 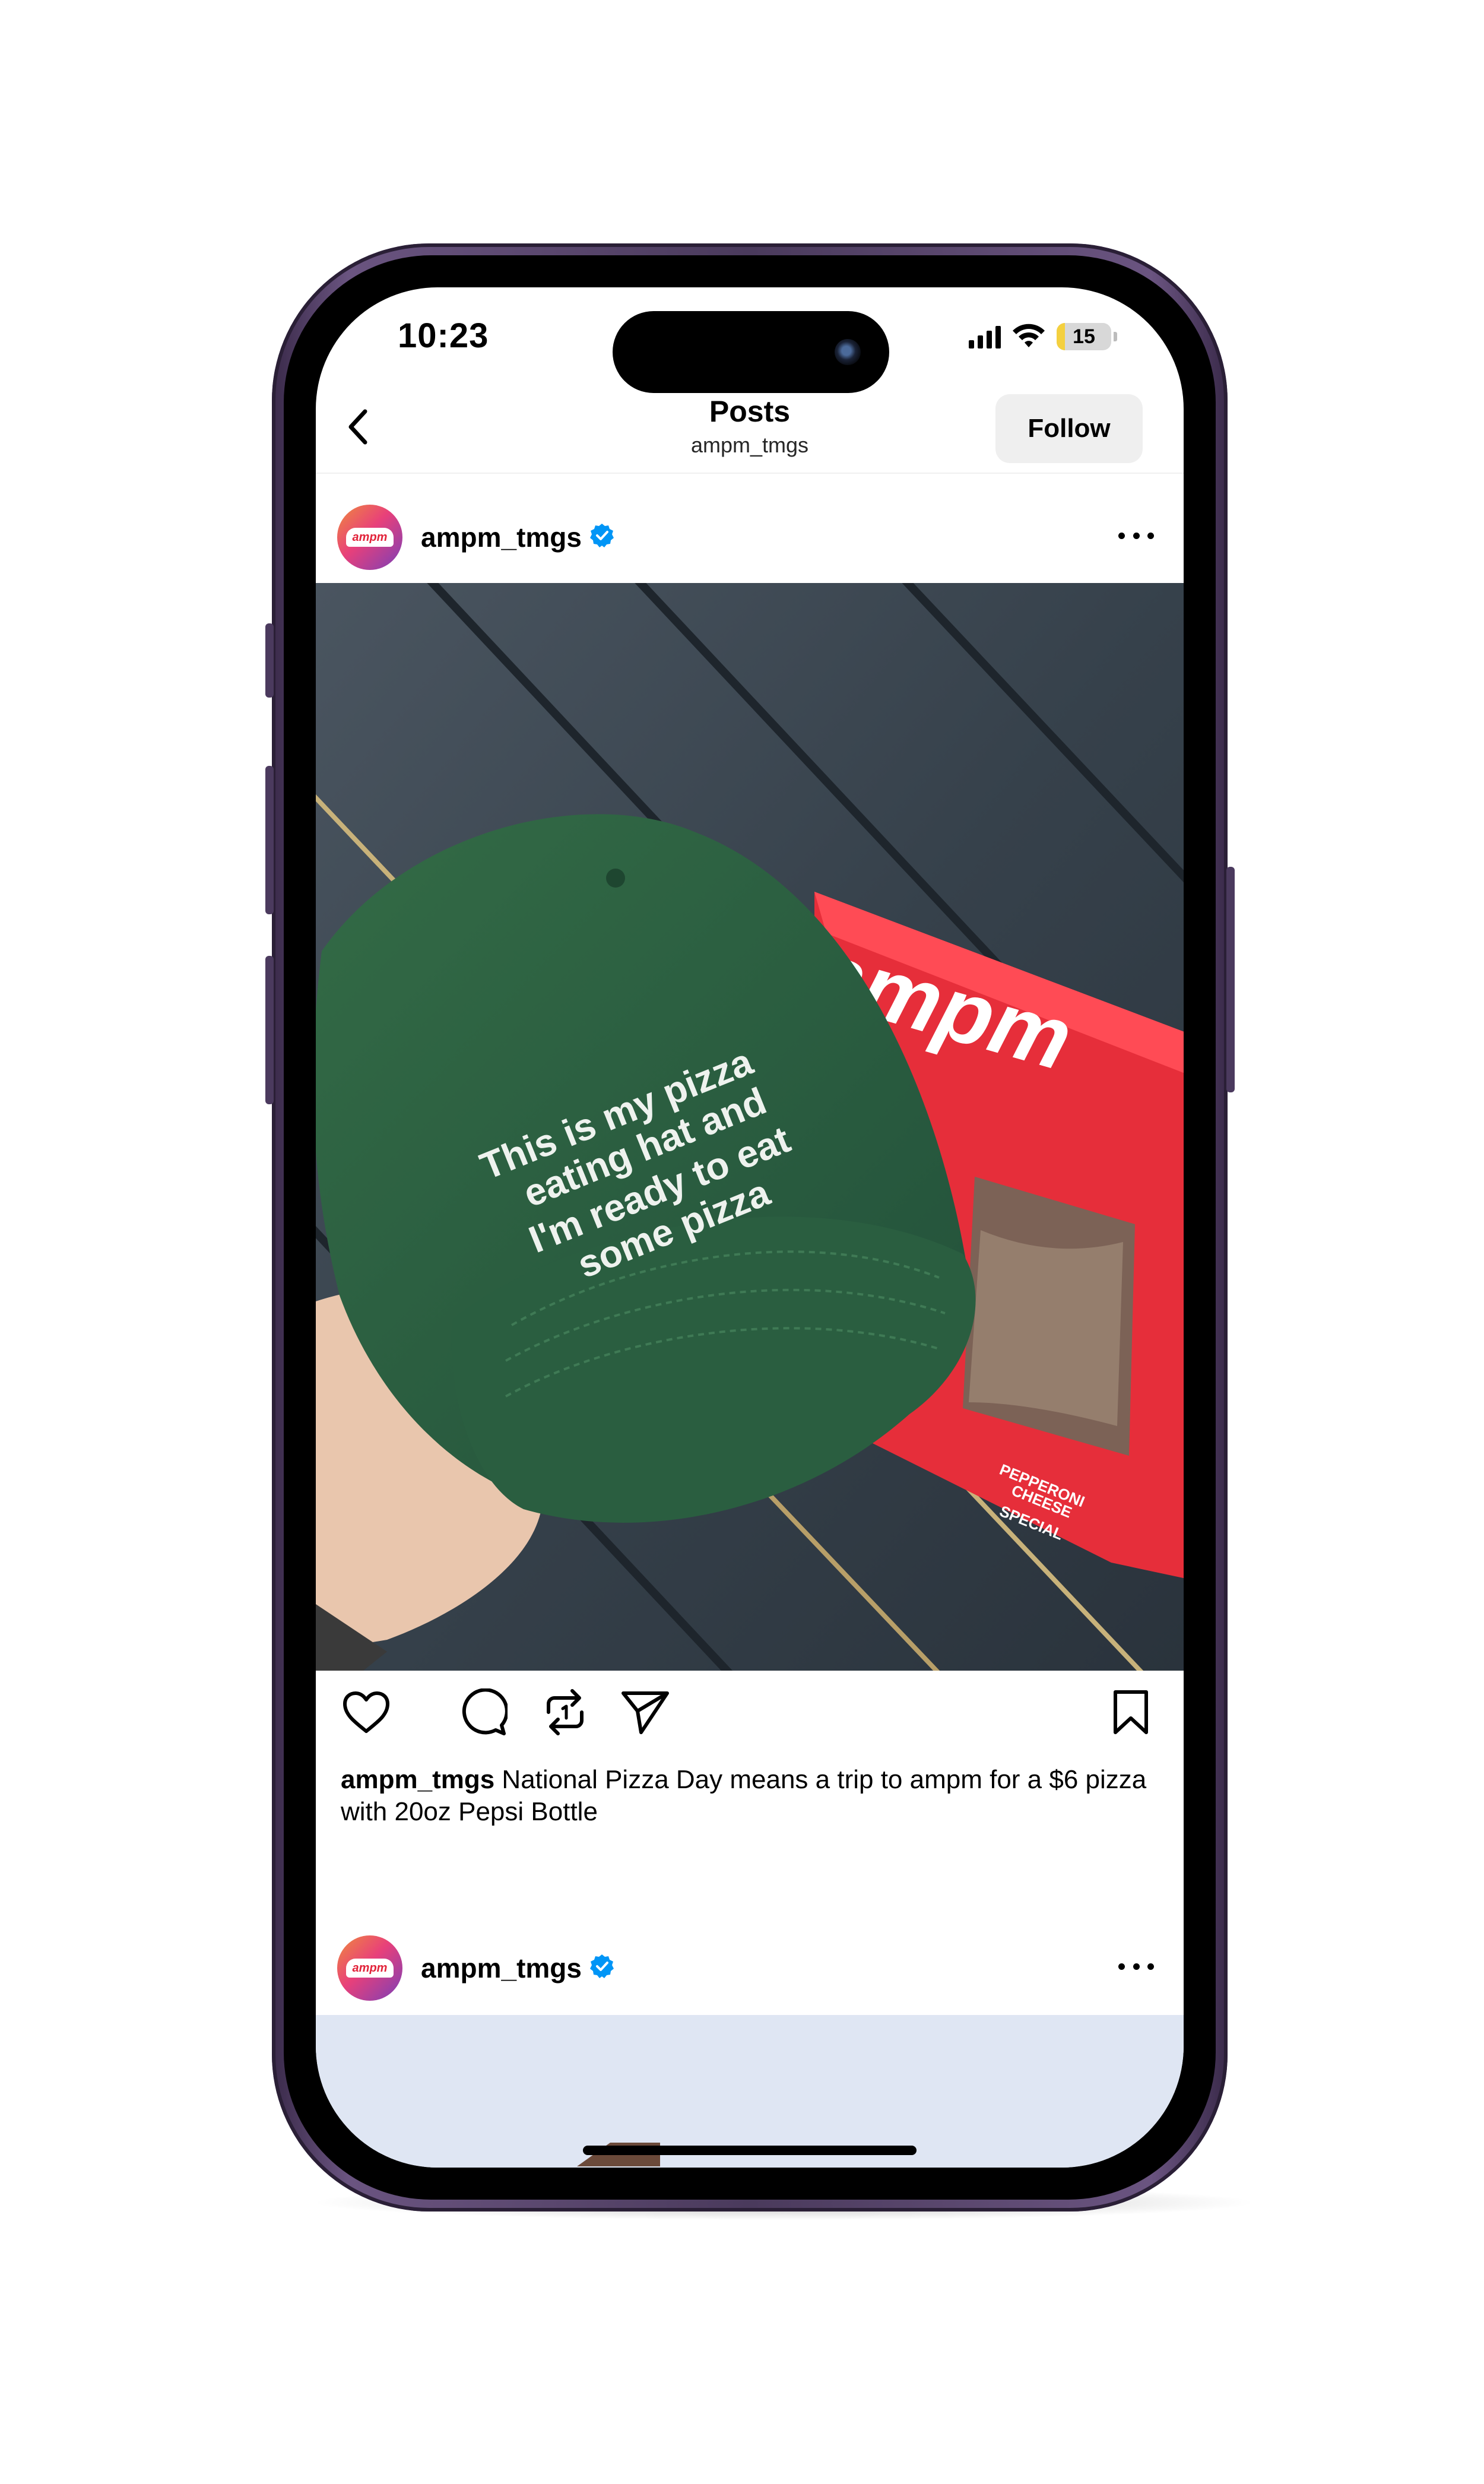 What do you see at coordinates (358, 427) in the screenshot?
I see `chevron-left-icon` at bounding box center [358, 427].